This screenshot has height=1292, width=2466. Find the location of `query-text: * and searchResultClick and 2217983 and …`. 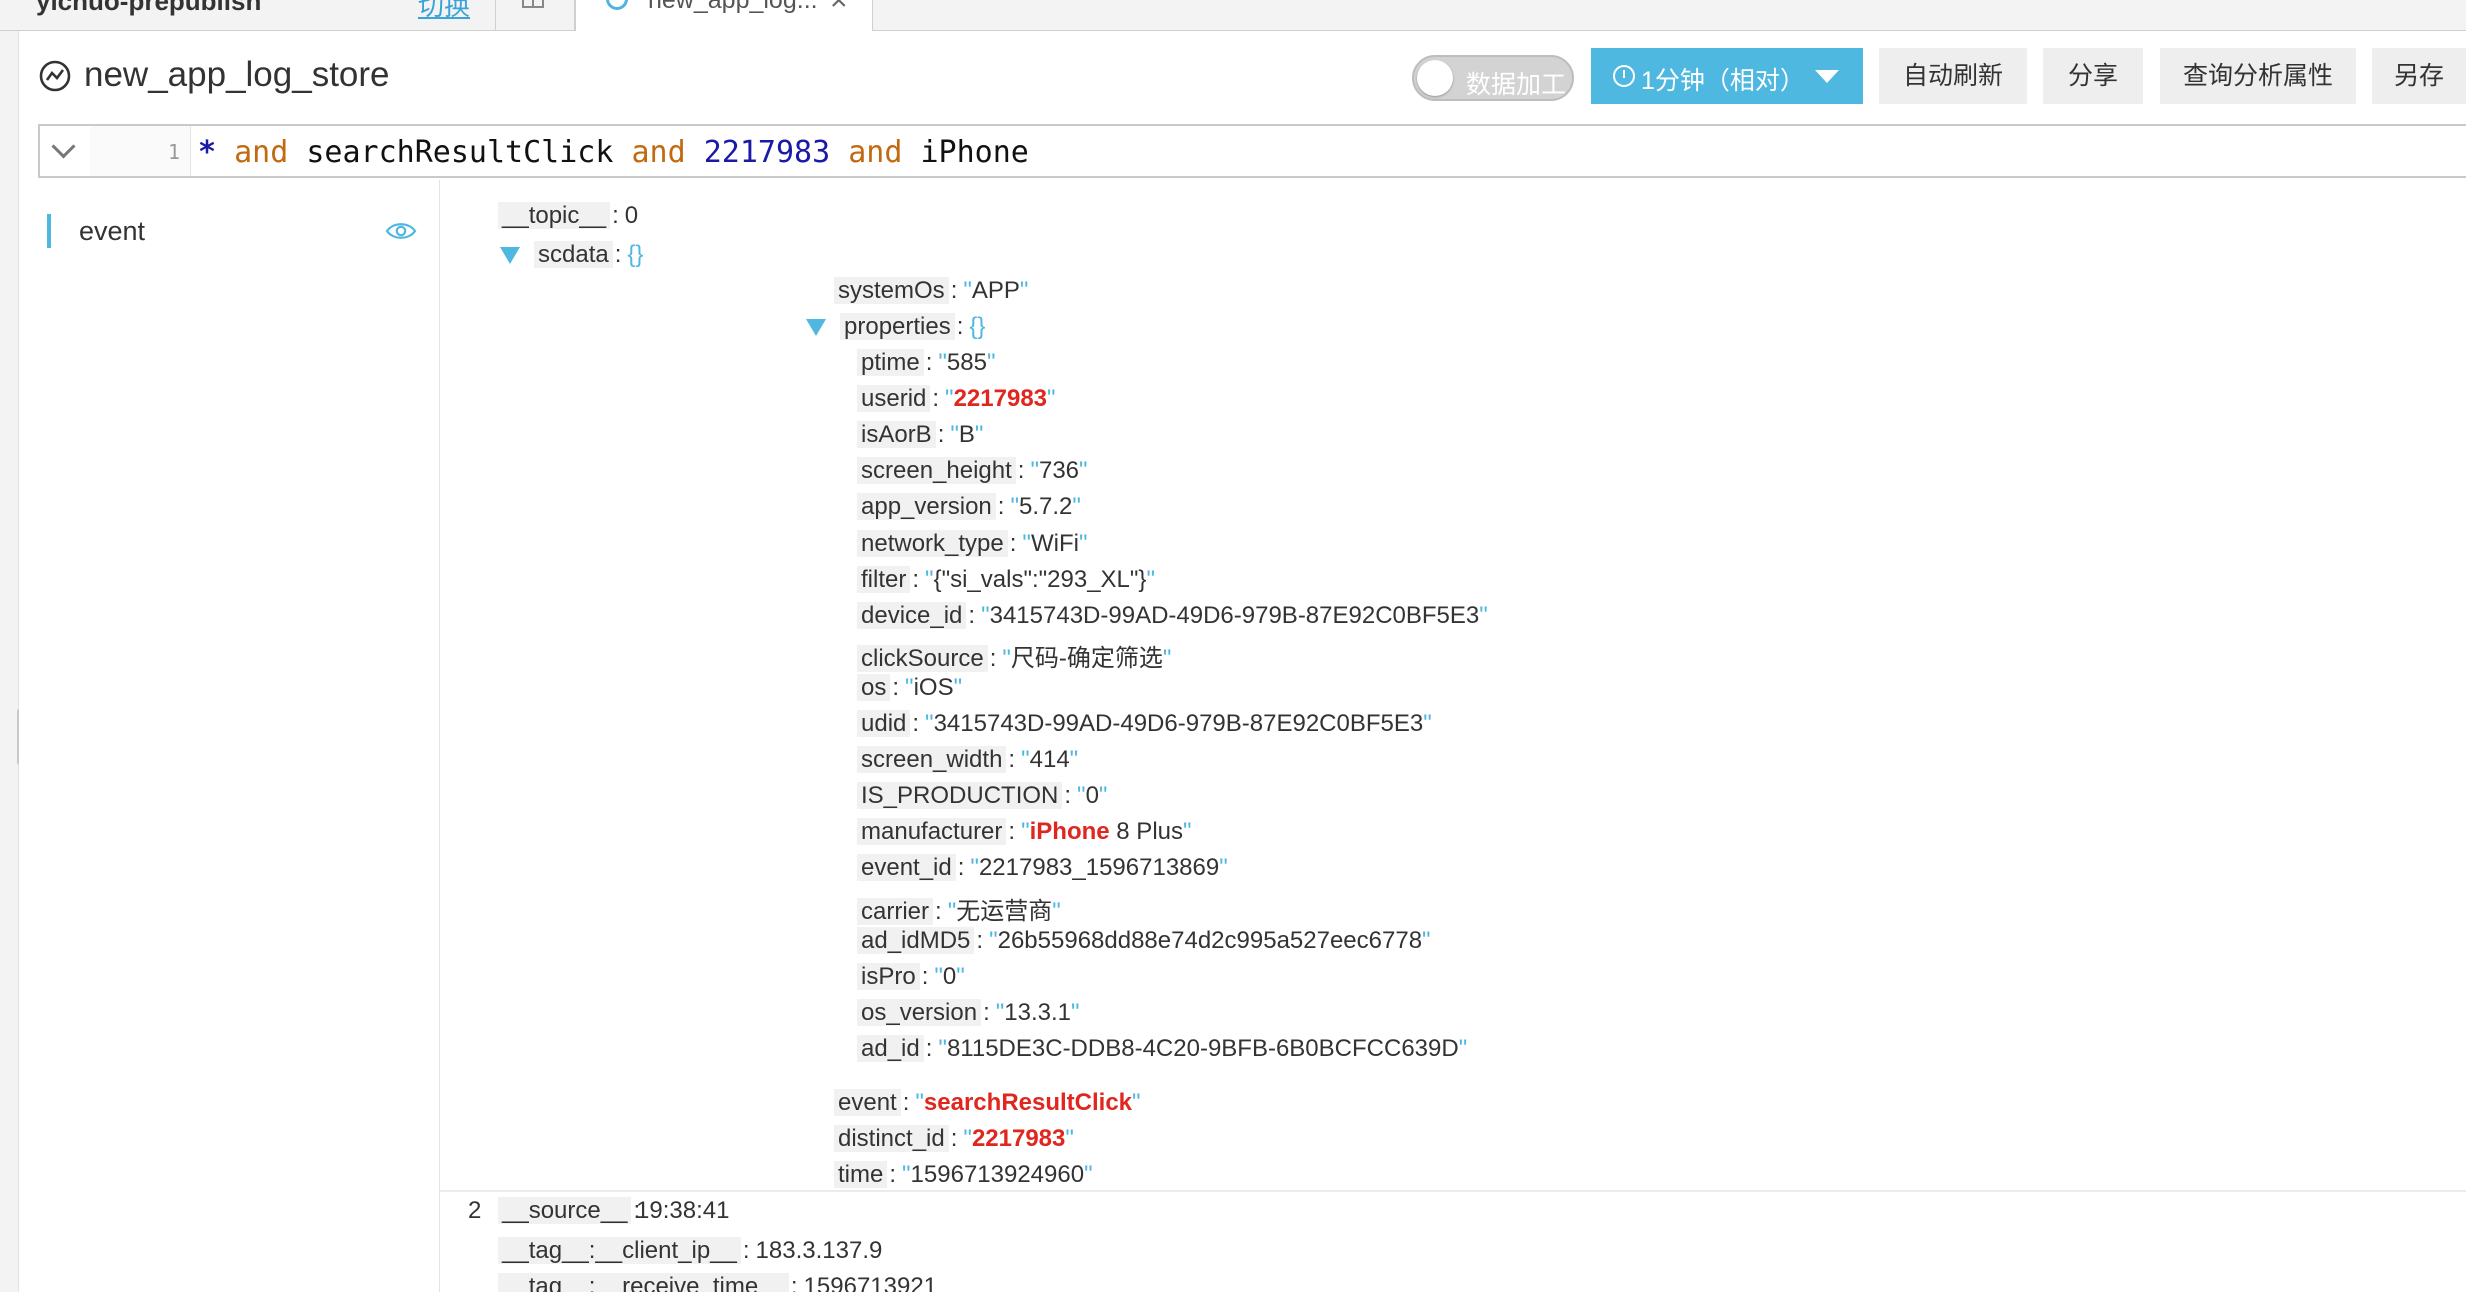

query-text: * and searchResultClick and 2217983 and … is located at coordinates (613, 152).